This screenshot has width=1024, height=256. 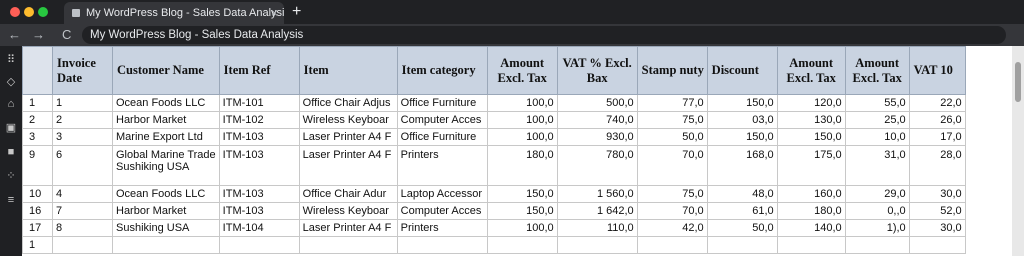 What do you see at coordinates (811, 211) in the screenshot?
I see `table-cell: 180,0` at bounding box center [811, 211].